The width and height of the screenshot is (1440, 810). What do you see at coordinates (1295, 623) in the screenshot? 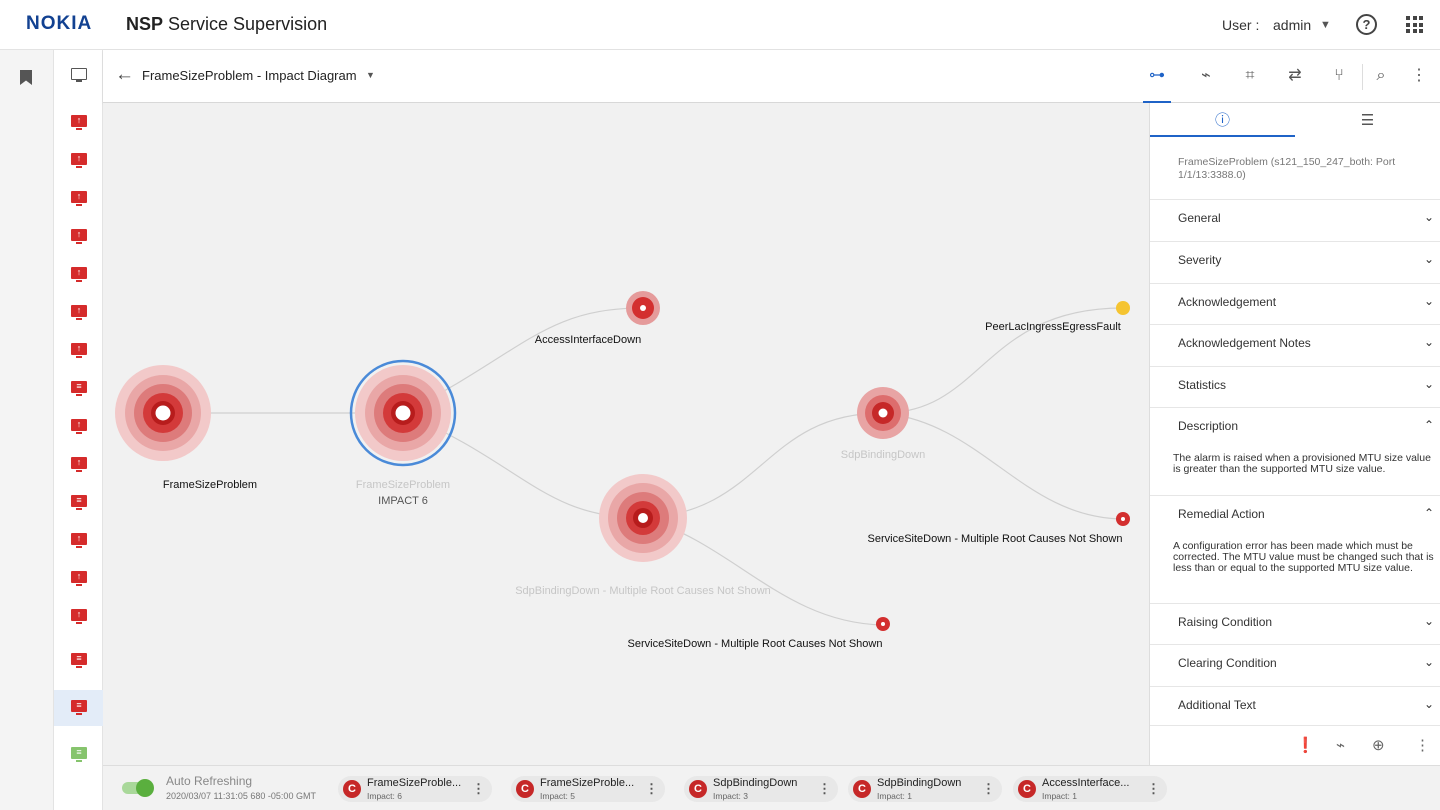
I see `section-raising-condition: Raising Condition ⌄` at bounding box center [1295, 623].